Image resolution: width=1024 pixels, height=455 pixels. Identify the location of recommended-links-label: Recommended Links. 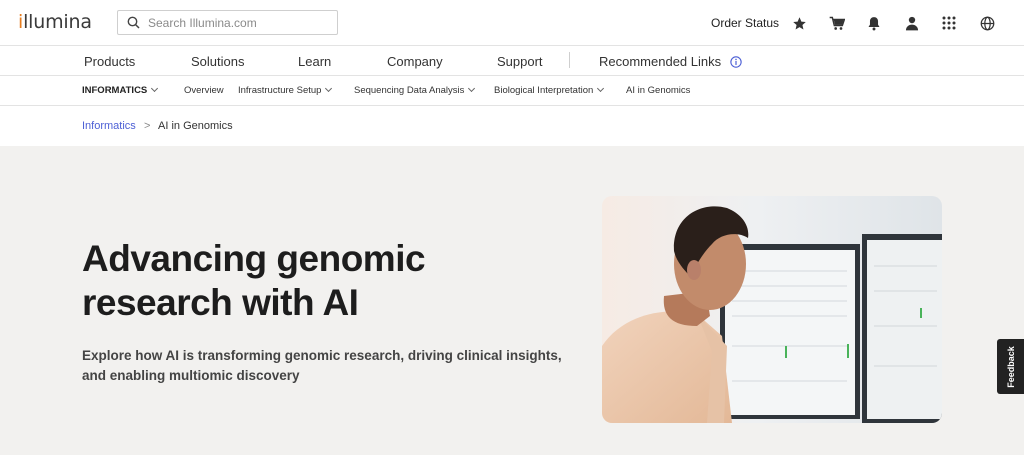
(660, 61).